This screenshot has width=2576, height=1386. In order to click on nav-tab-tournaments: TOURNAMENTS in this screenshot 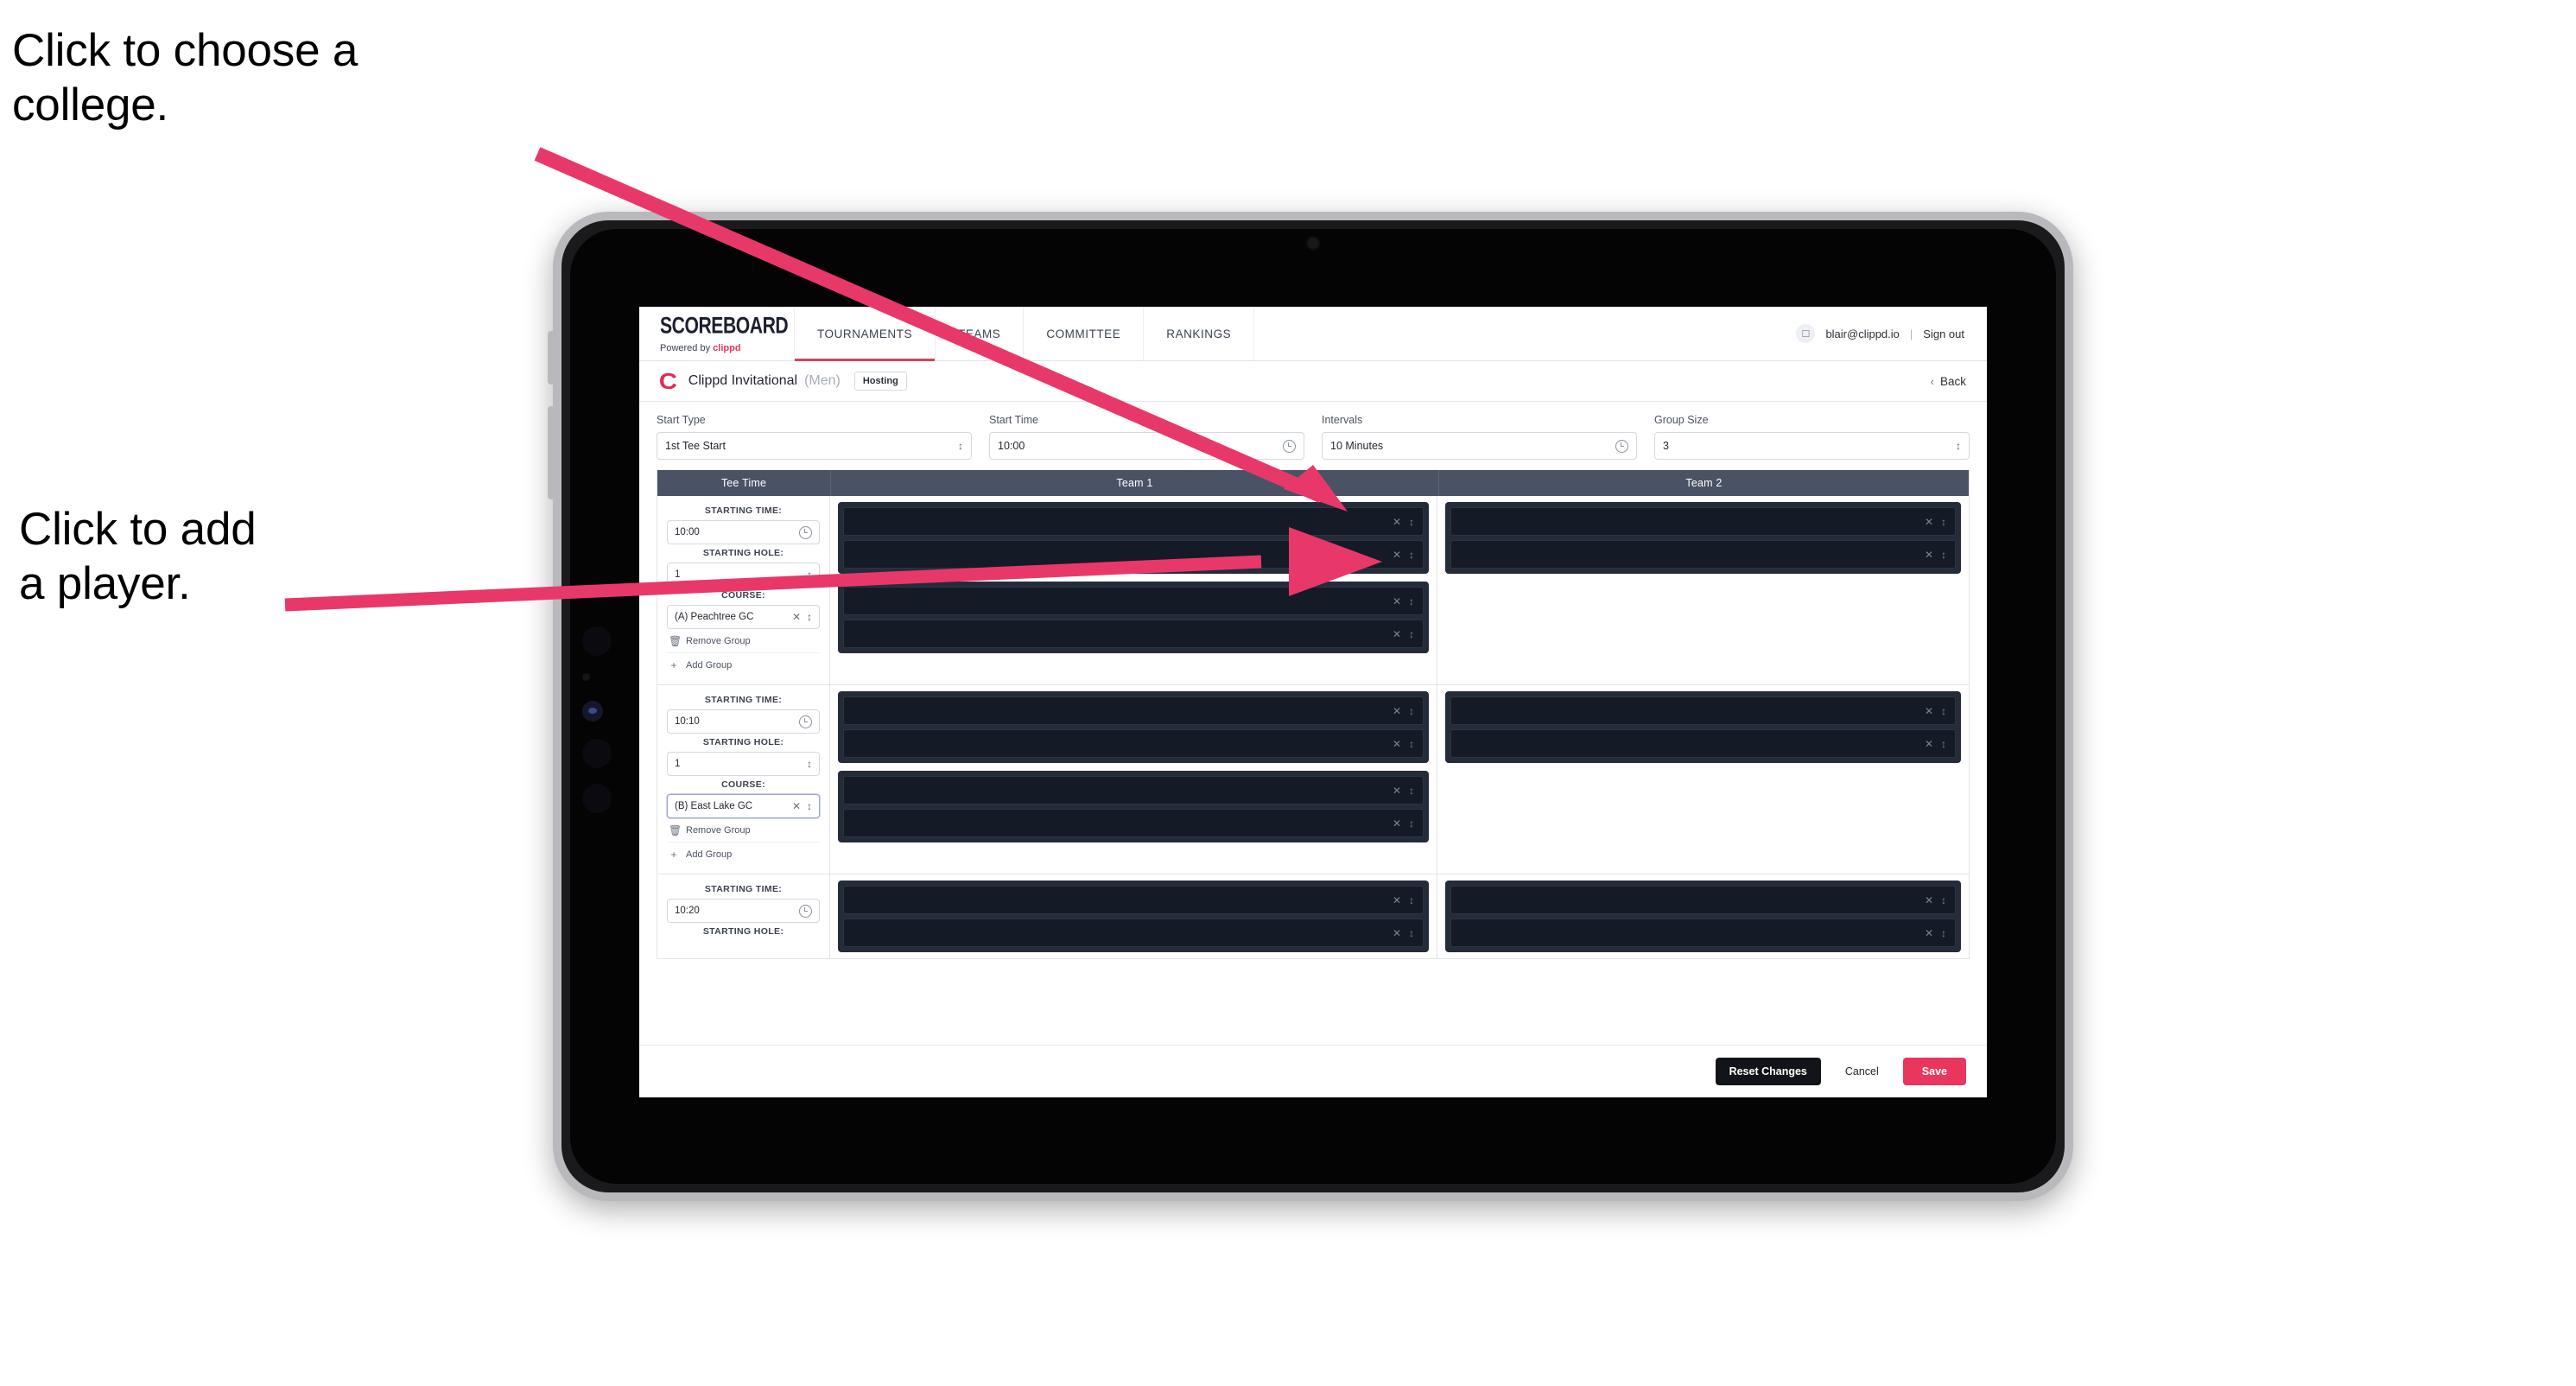, I will do `click(865, 334)`.